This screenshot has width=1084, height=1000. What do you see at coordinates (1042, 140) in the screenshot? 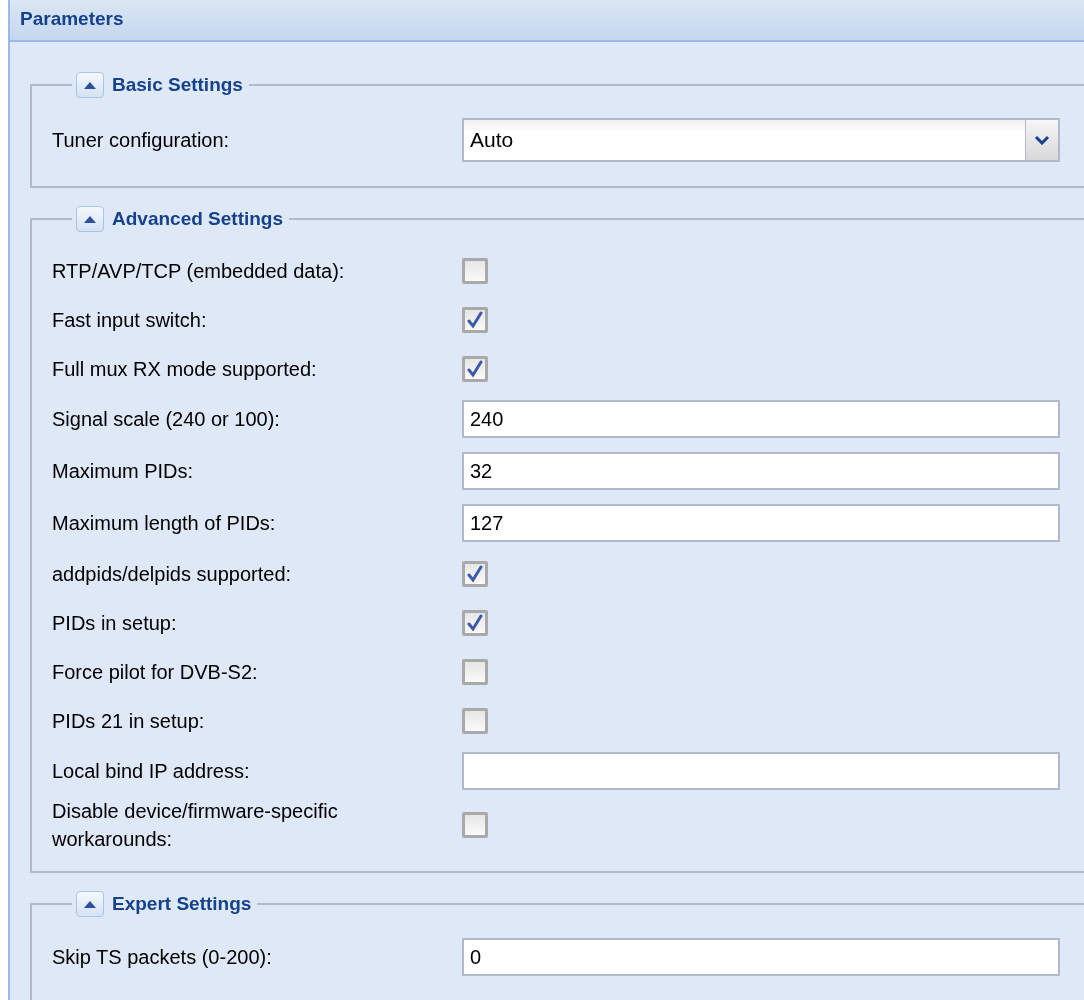
I see `chevron-down-icon` at bounding box center [1042, 140].